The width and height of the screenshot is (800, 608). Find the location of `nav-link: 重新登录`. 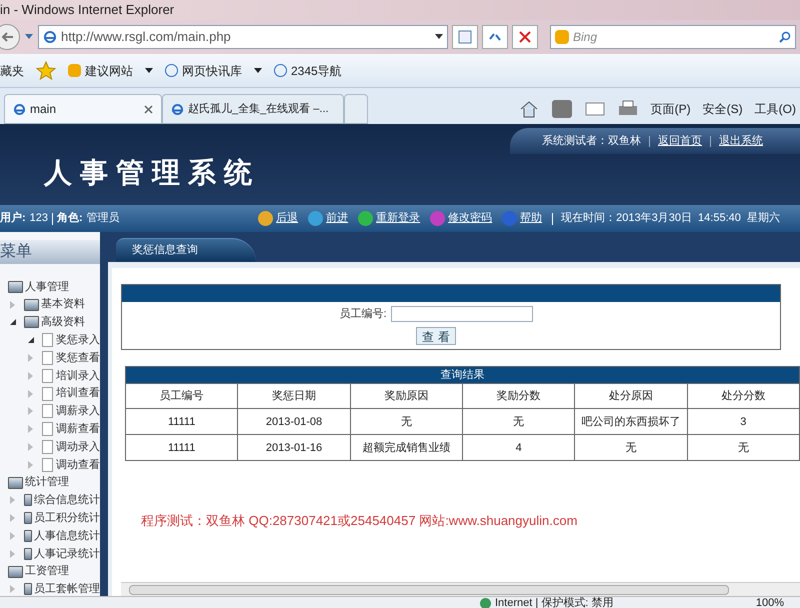

nav-link: 重新登录 is located at coordinates (389, 218).